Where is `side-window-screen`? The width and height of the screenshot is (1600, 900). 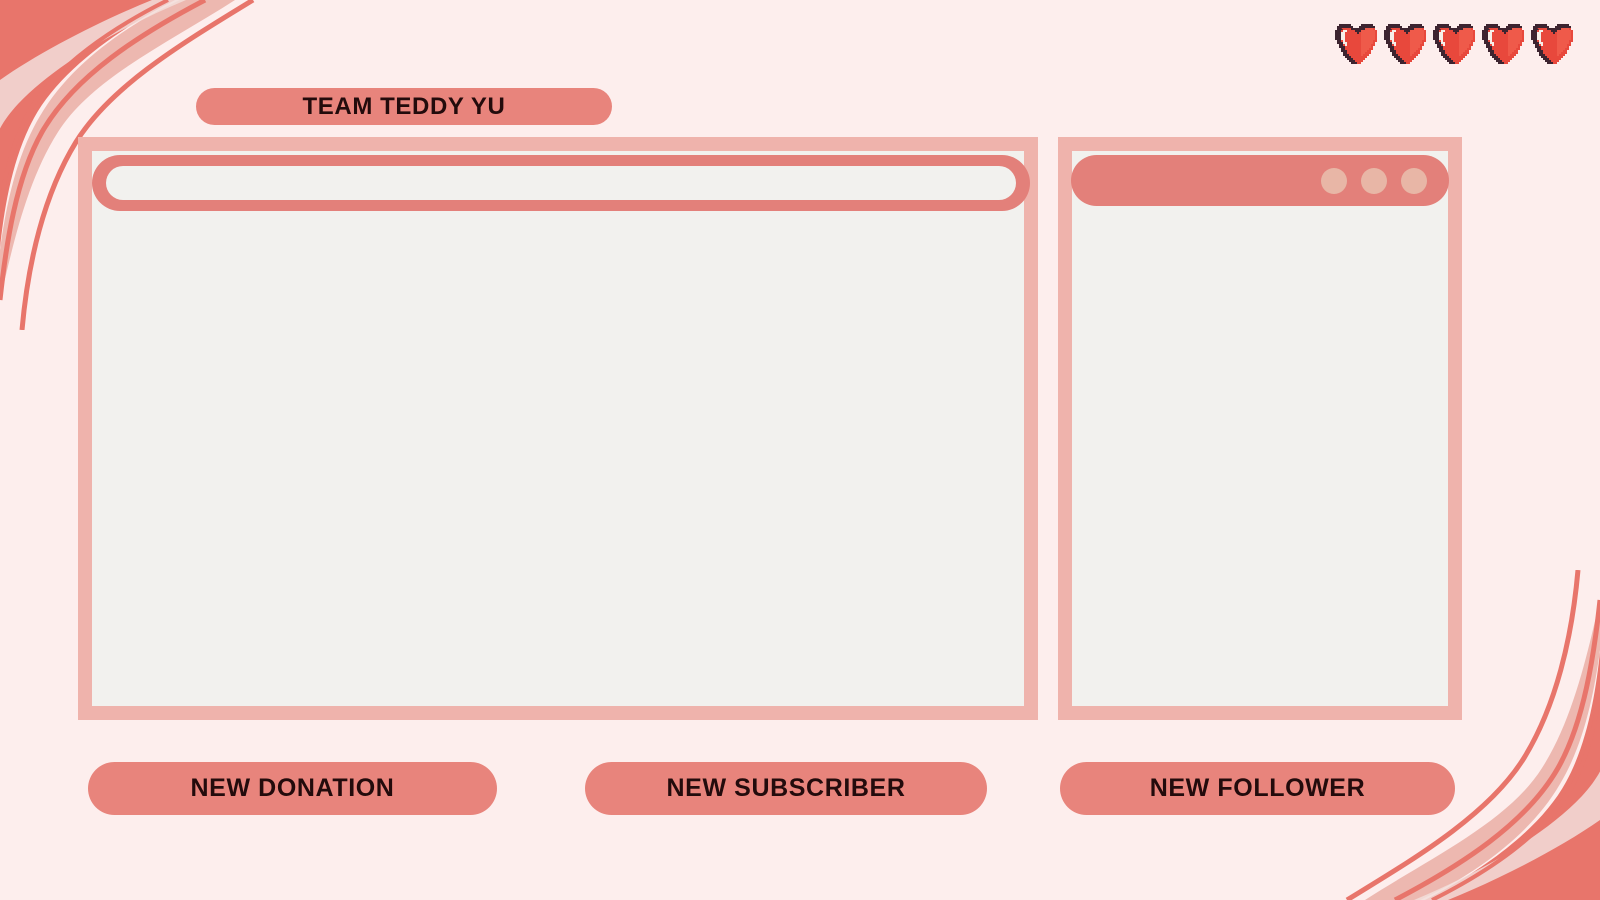
side-window-screen is located at coordinates (1260, 428).